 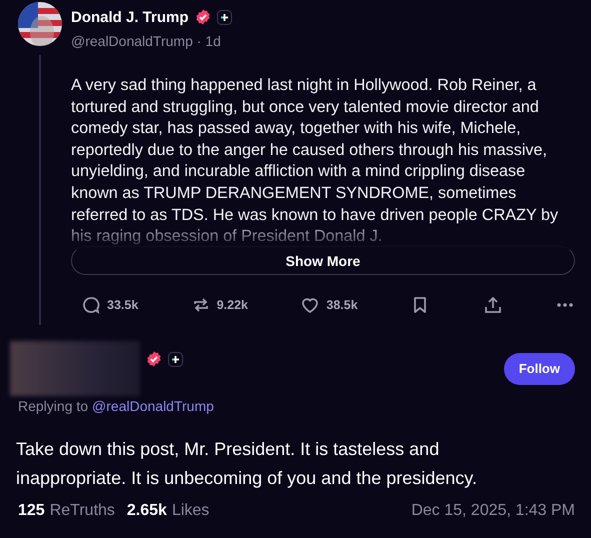 What do you see at coordinates (539, 368) in the screenshot?
I see `follow-button: Follow` at bounding box center [539, 368].